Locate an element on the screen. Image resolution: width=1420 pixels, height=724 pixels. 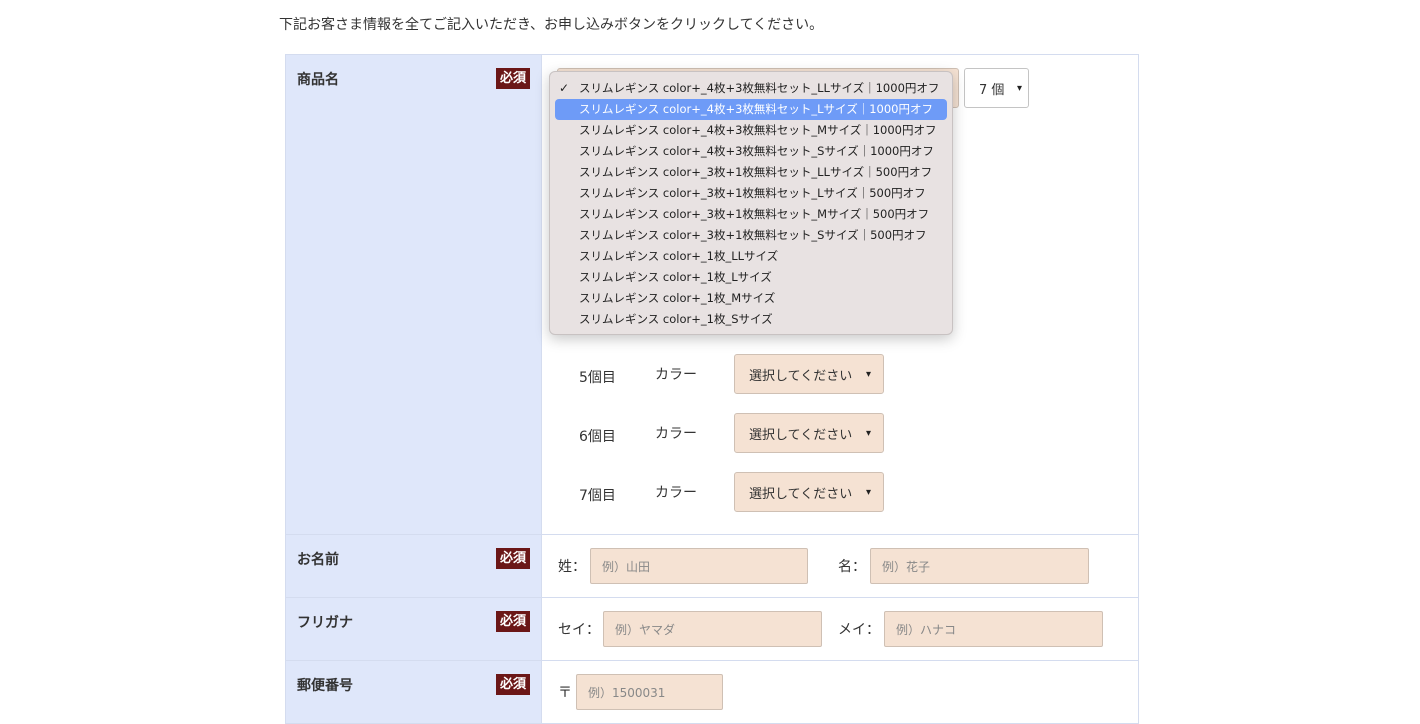
kana-row: フリガナ 必須 セイ： 例）ヤマダ メイ： 例）ハナコ is located at coordinates (712, 629).